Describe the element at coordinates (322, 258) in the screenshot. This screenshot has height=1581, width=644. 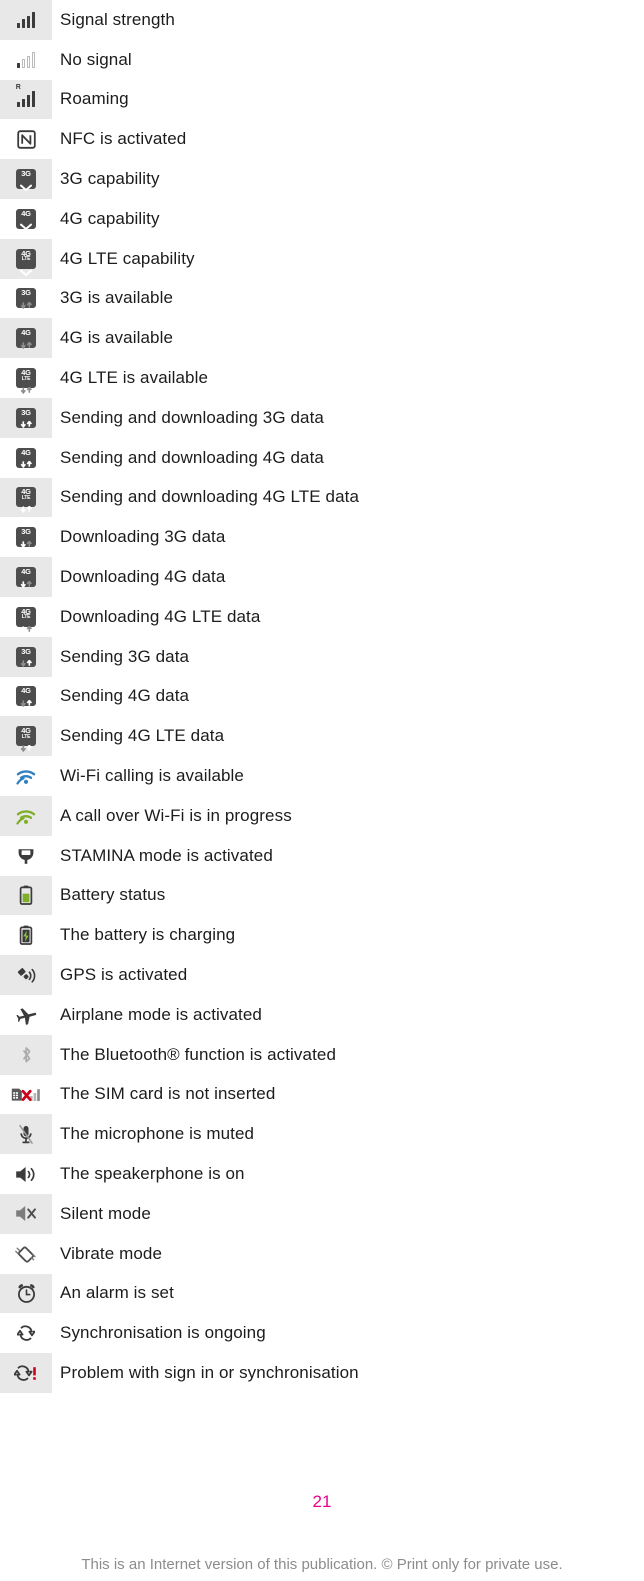
I see `status-icon-row: 4G LTE 4G LTE capability` at that location.